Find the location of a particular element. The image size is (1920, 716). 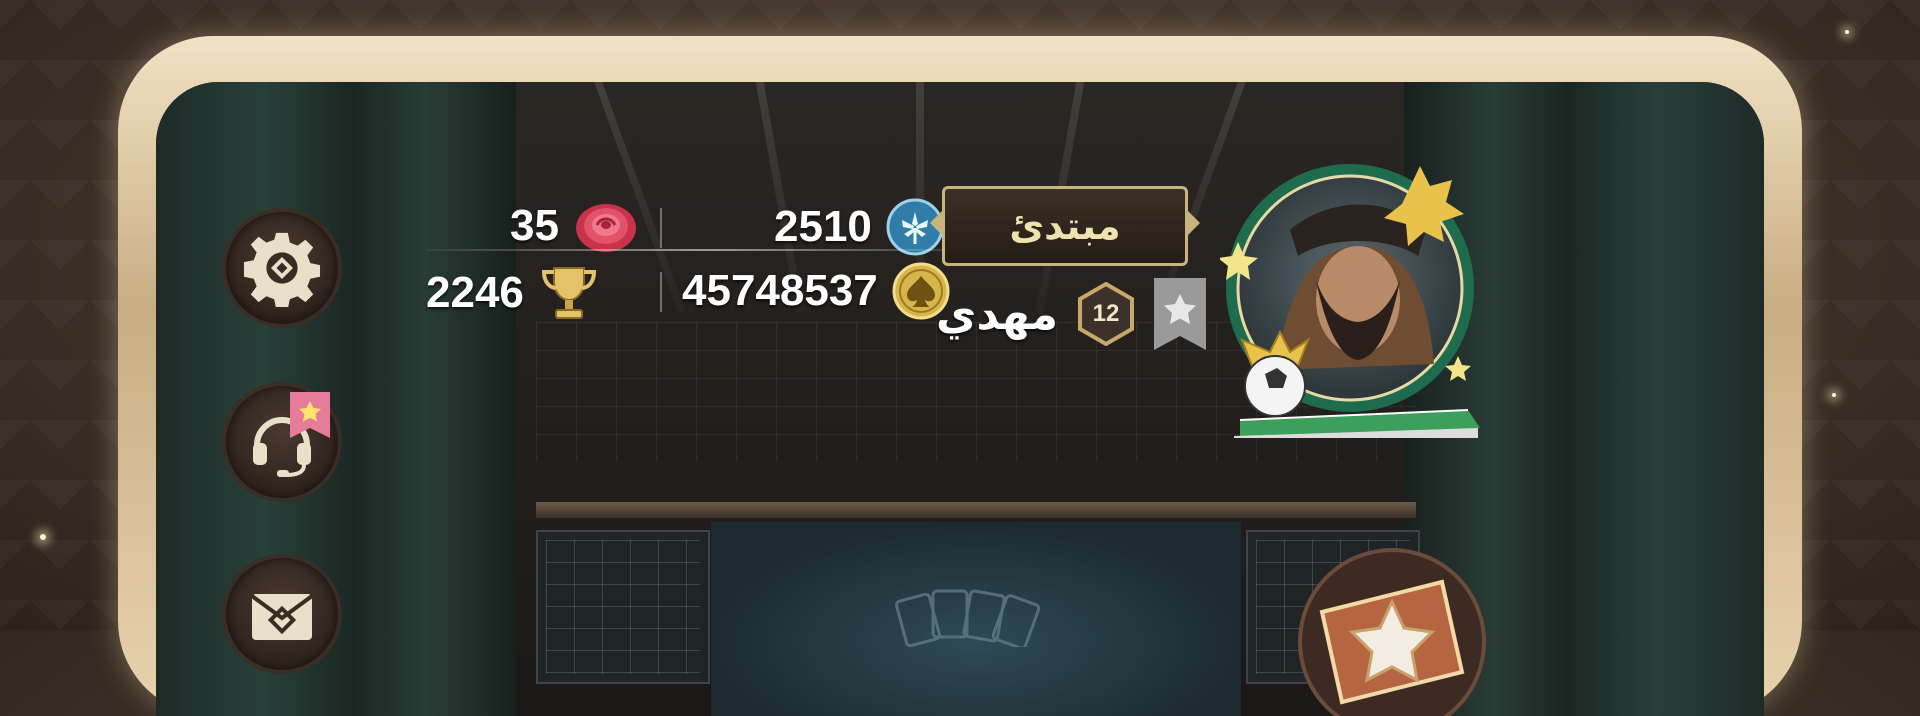

coins-stat: 45748537 is located at coordinates (816, 291).